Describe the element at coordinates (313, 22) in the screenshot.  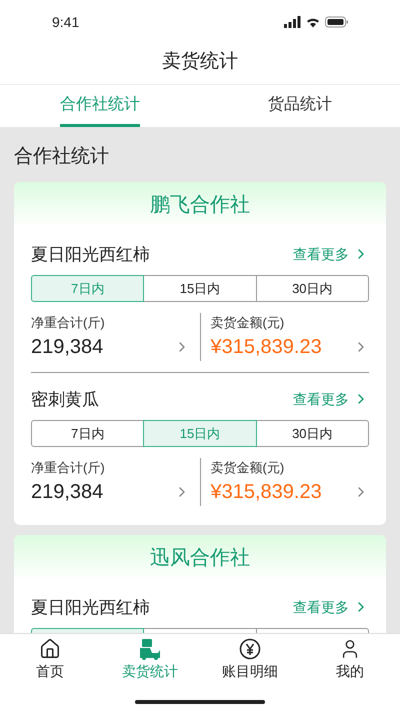
I see `wifi-icon` at that location.